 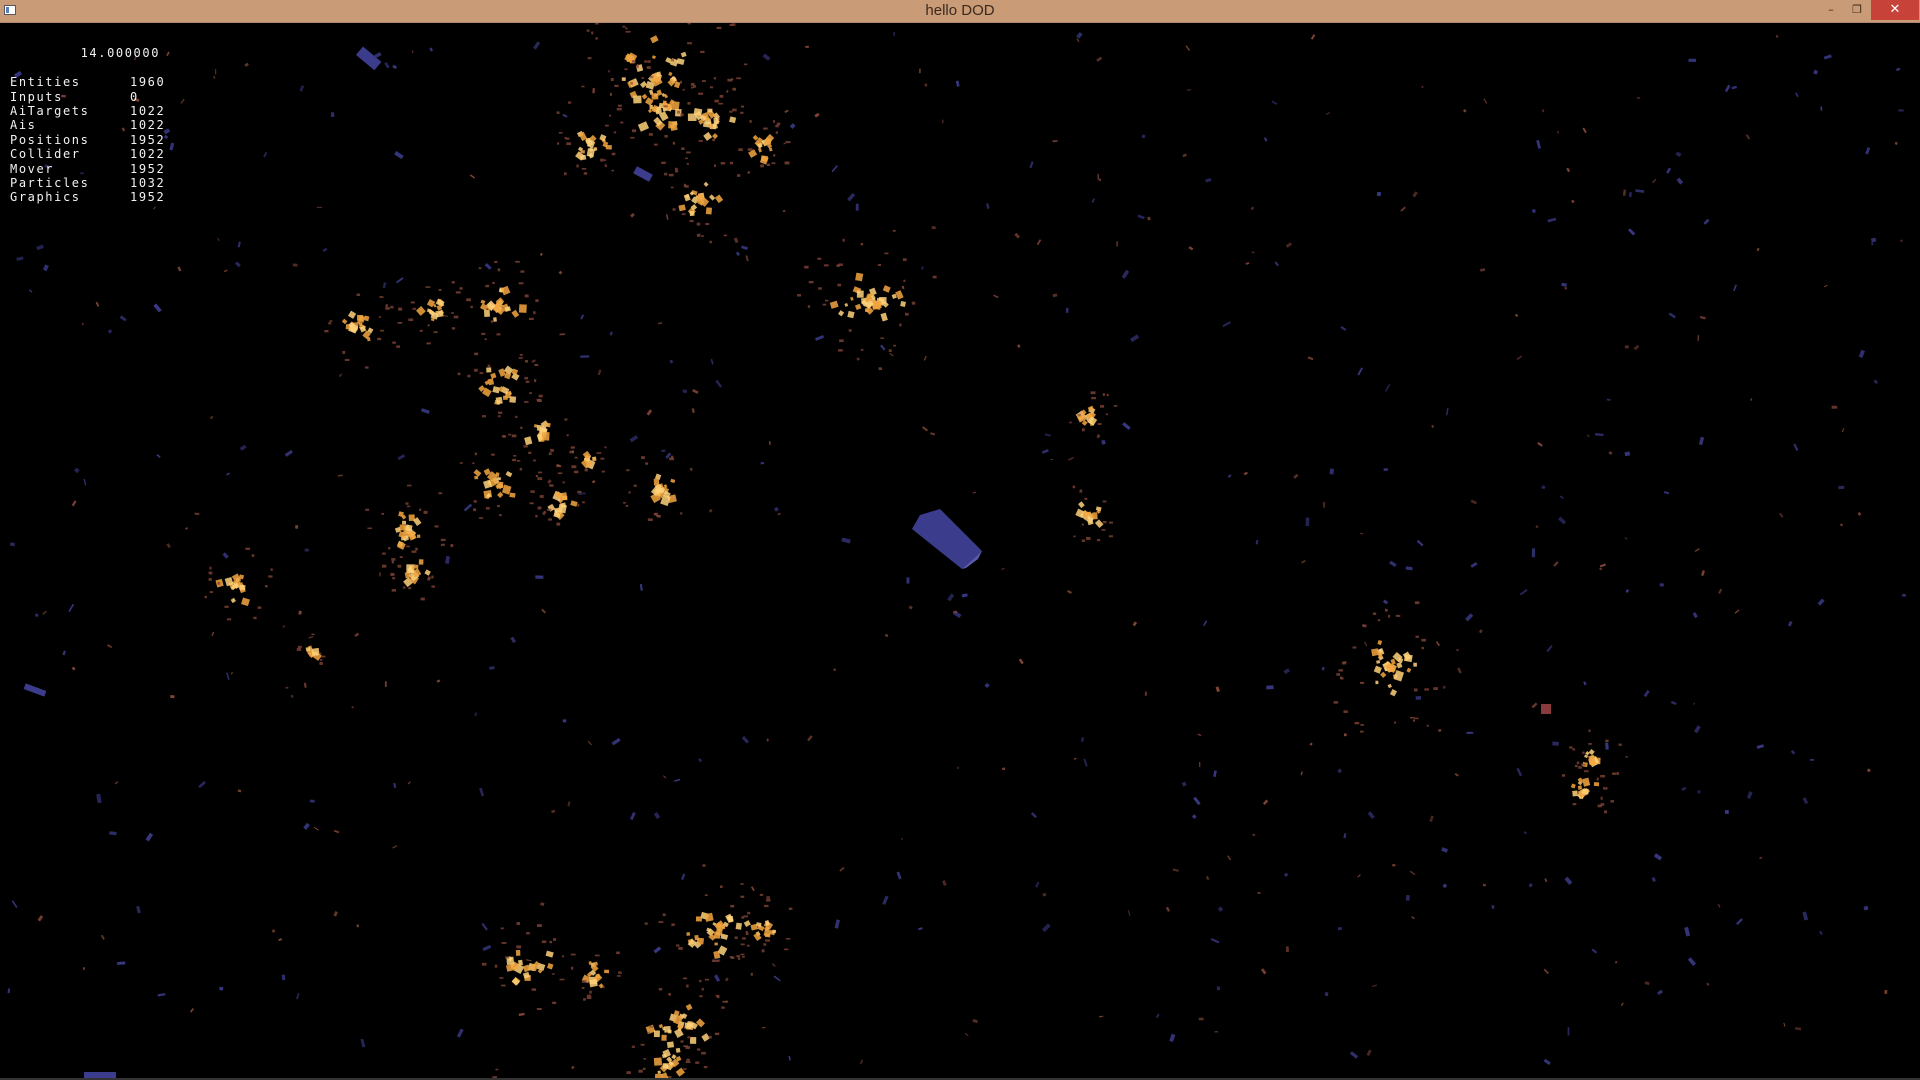 I want to click on minimize-icon: –, so click(x=1831, y=10).